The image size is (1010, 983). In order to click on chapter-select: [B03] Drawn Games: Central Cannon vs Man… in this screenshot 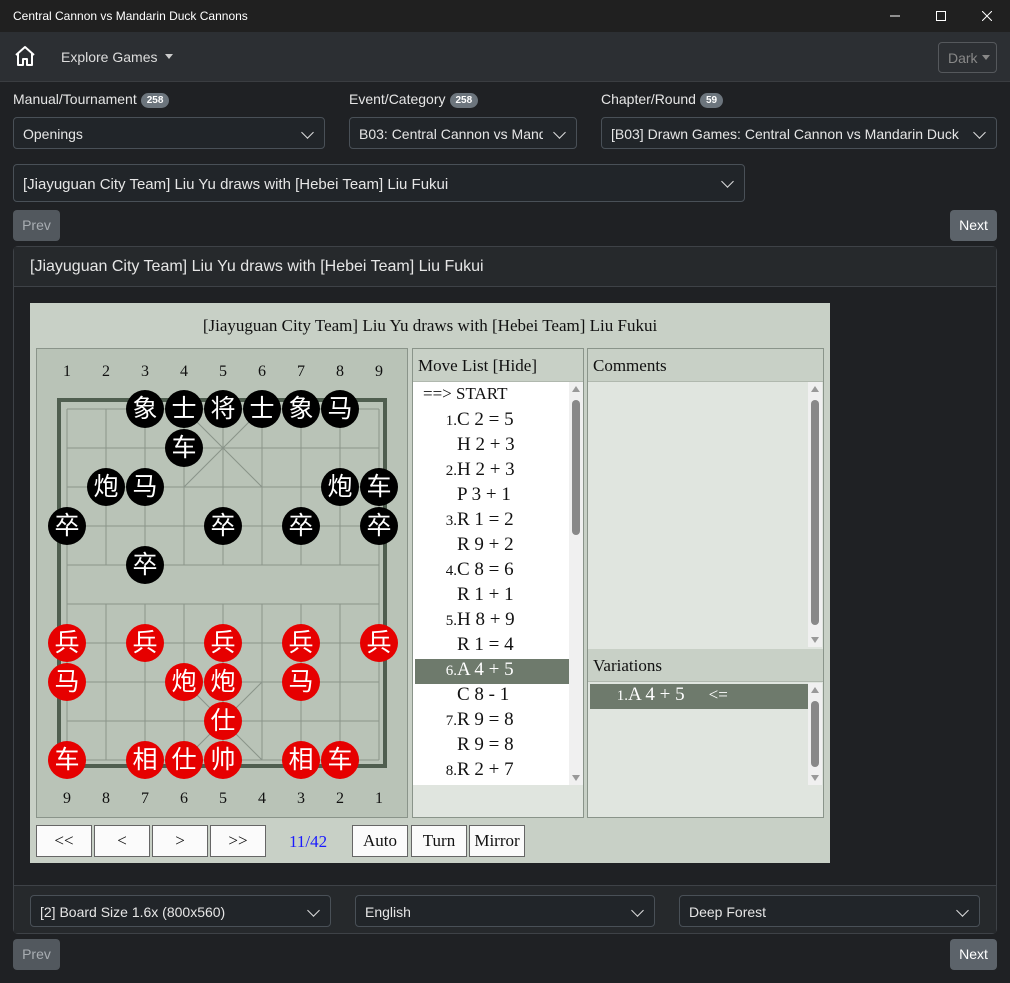, I will do `click(799, 133)`.